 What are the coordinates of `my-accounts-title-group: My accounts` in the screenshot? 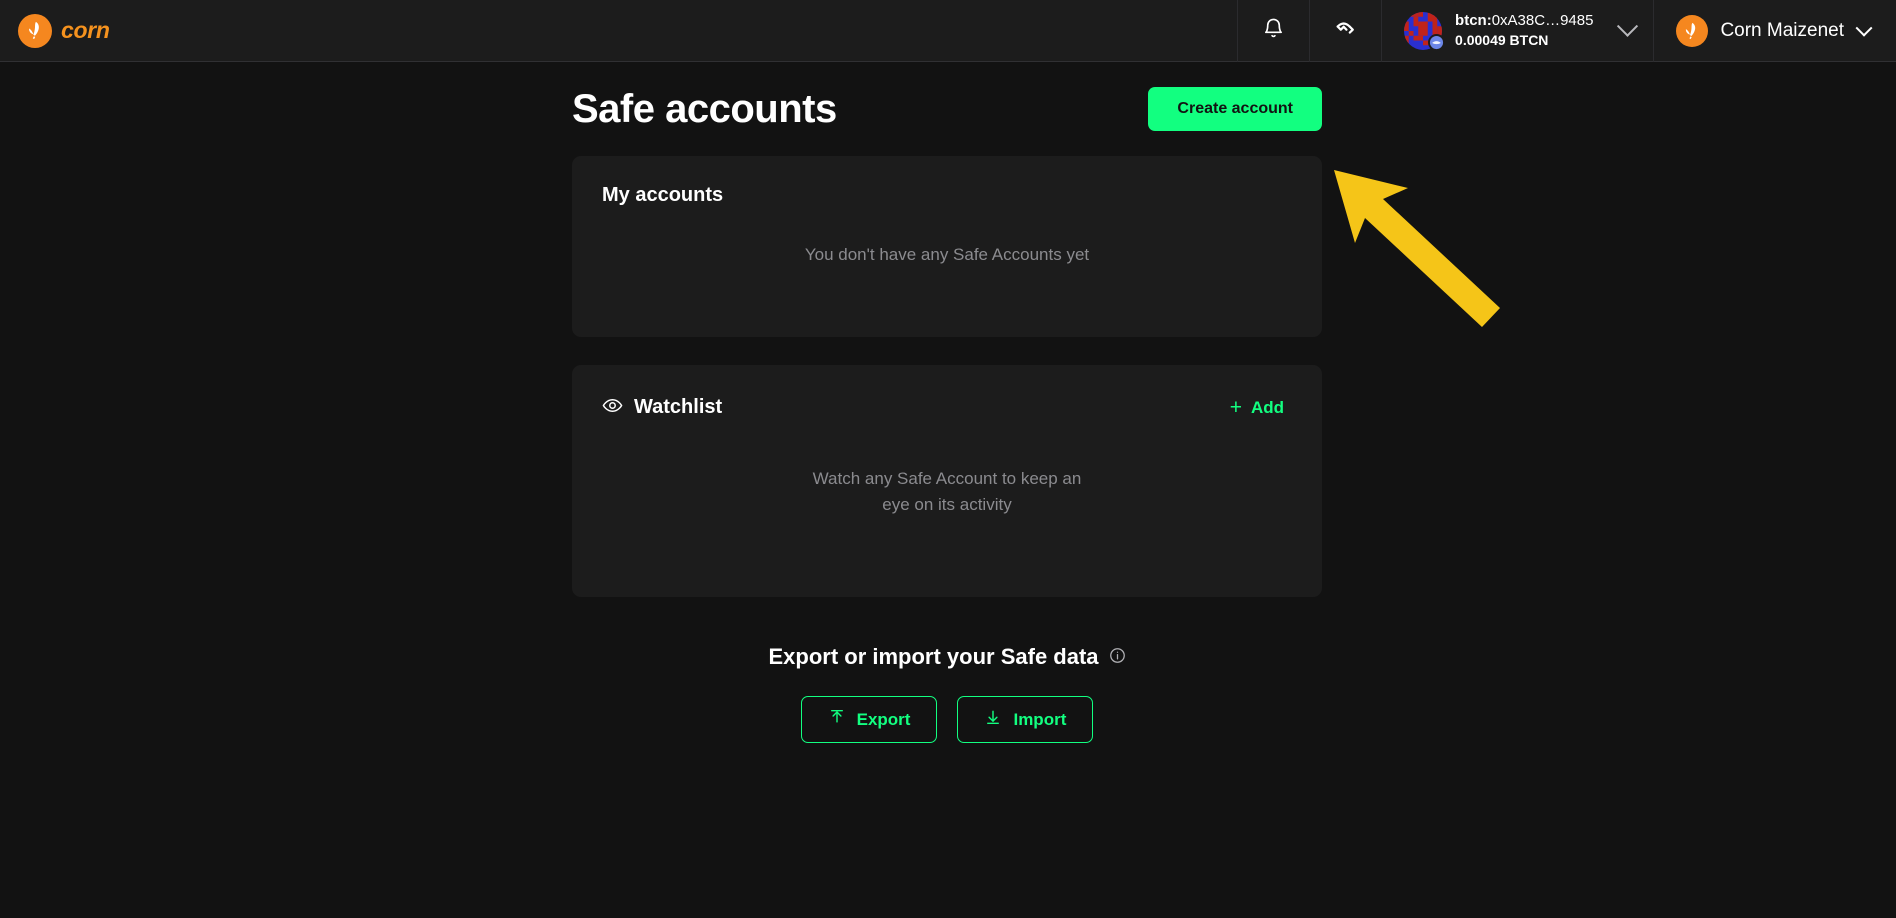 It's located at (662, 195).